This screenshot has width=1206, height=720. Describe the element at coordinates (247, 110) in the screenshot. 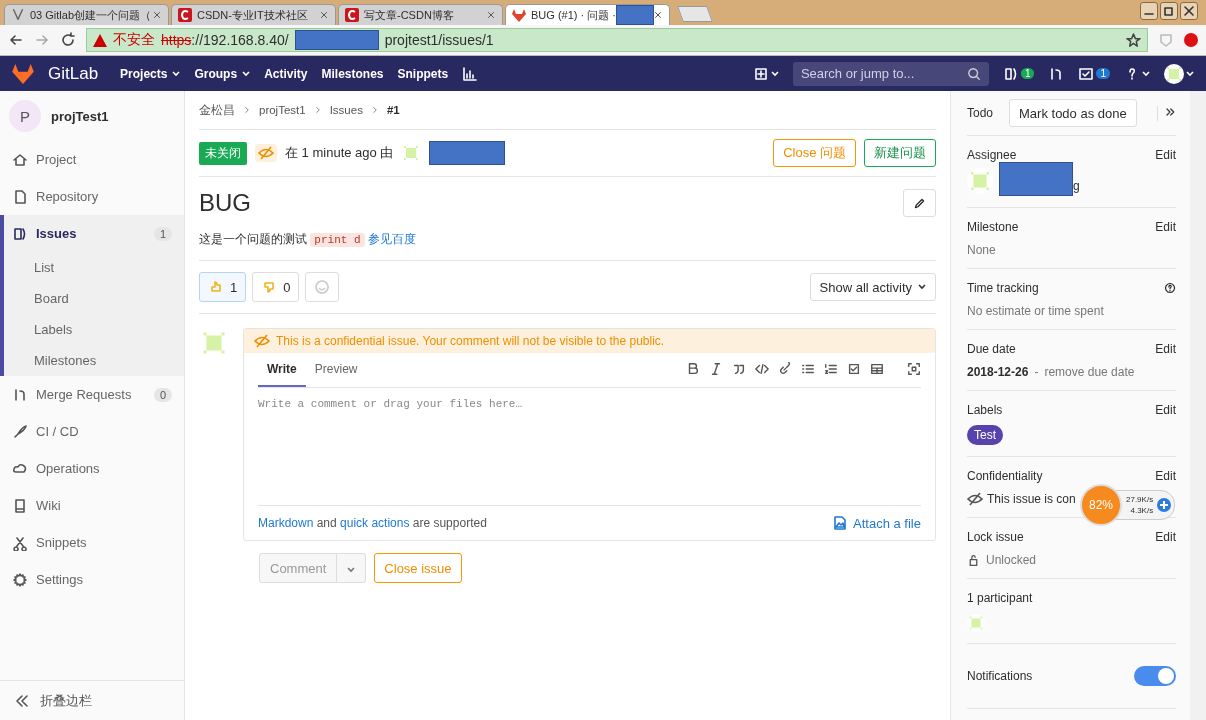

I see `chevron-icon` at that location.